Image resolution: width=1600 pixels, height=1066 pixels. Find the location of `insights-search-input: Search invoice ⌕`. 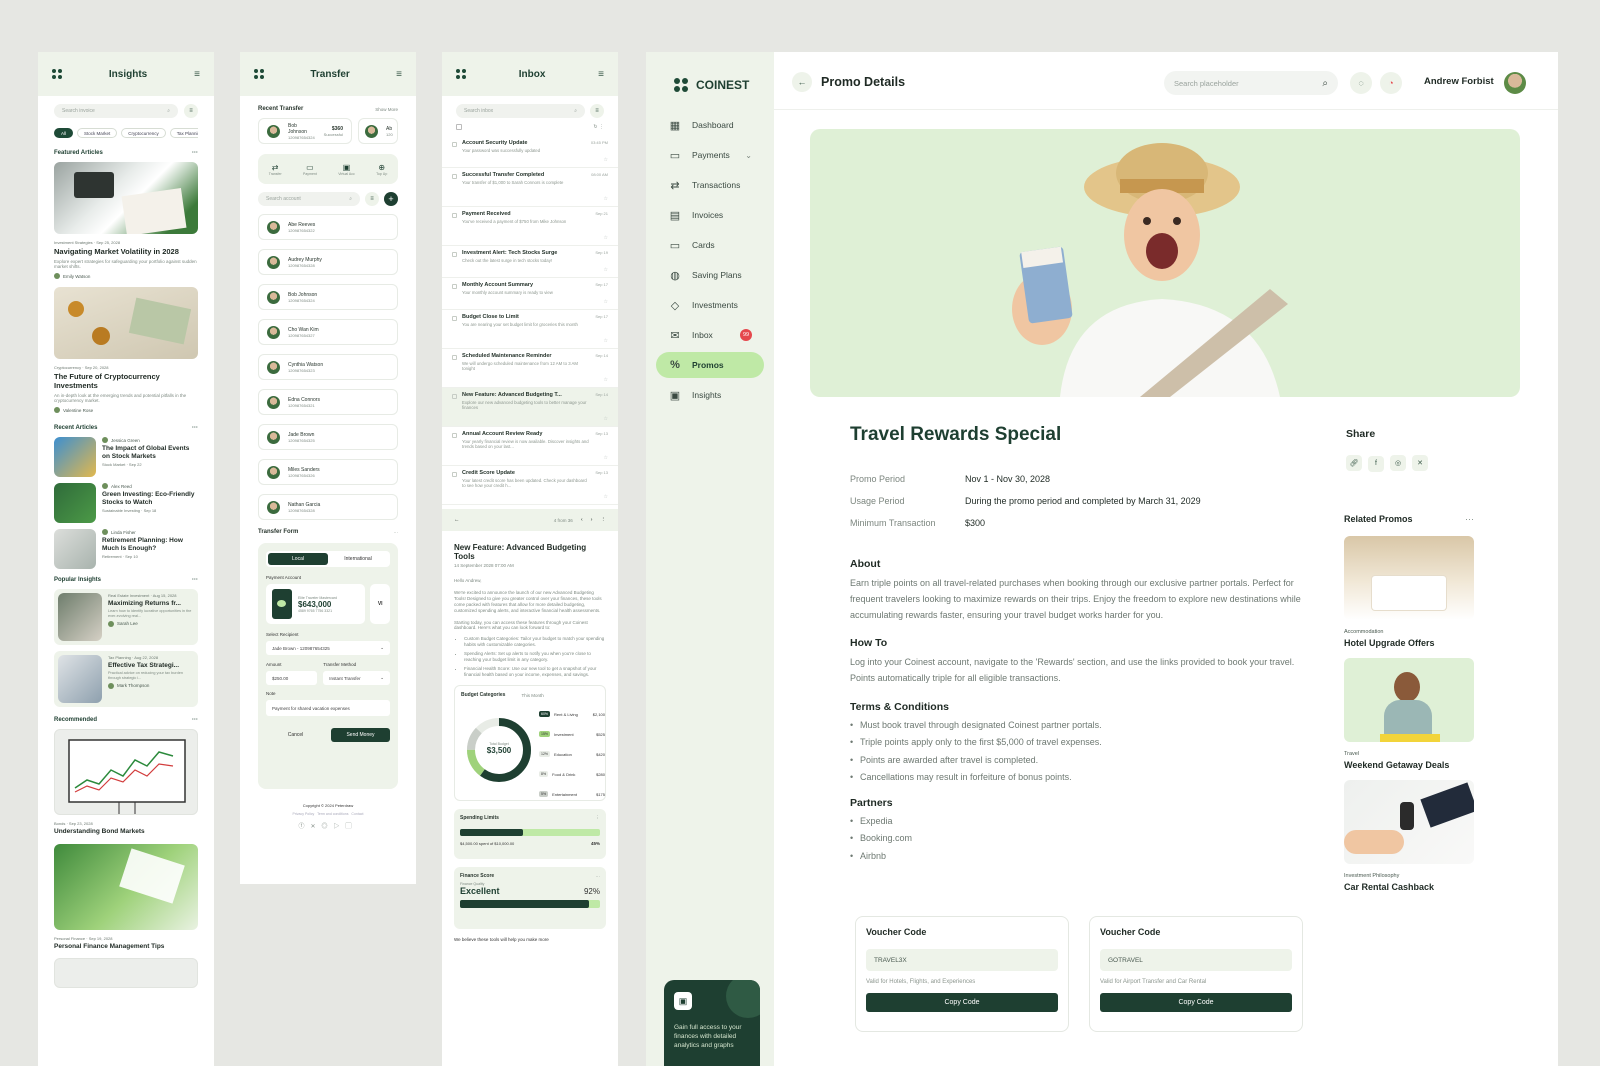

insights-search-input: Search invoice ⌕ is located at coordinates (116, 111).